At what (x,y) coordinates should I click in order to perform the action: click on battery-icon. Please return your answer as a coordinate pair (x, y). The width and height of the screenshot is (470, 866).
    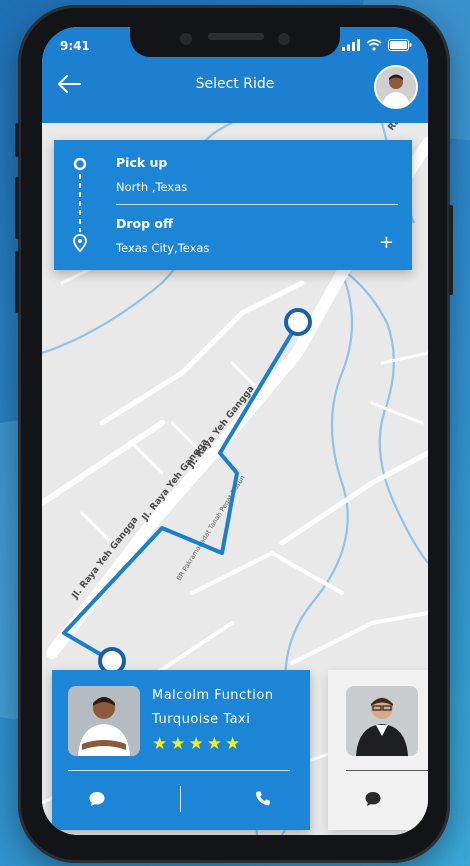
    Looking at the image, I should click on (400, 45).